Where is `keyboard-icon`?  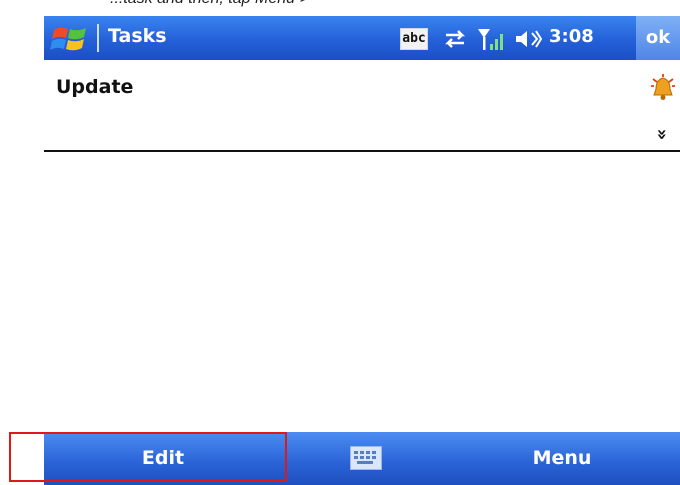 keyboard-icon is located at coordinates (366, 458).